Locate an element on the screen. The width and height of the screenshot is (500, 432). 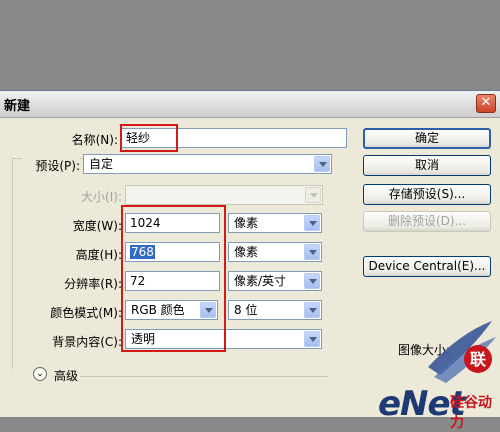
width-unit-value: 像素 is located at coordinates (246, 223).